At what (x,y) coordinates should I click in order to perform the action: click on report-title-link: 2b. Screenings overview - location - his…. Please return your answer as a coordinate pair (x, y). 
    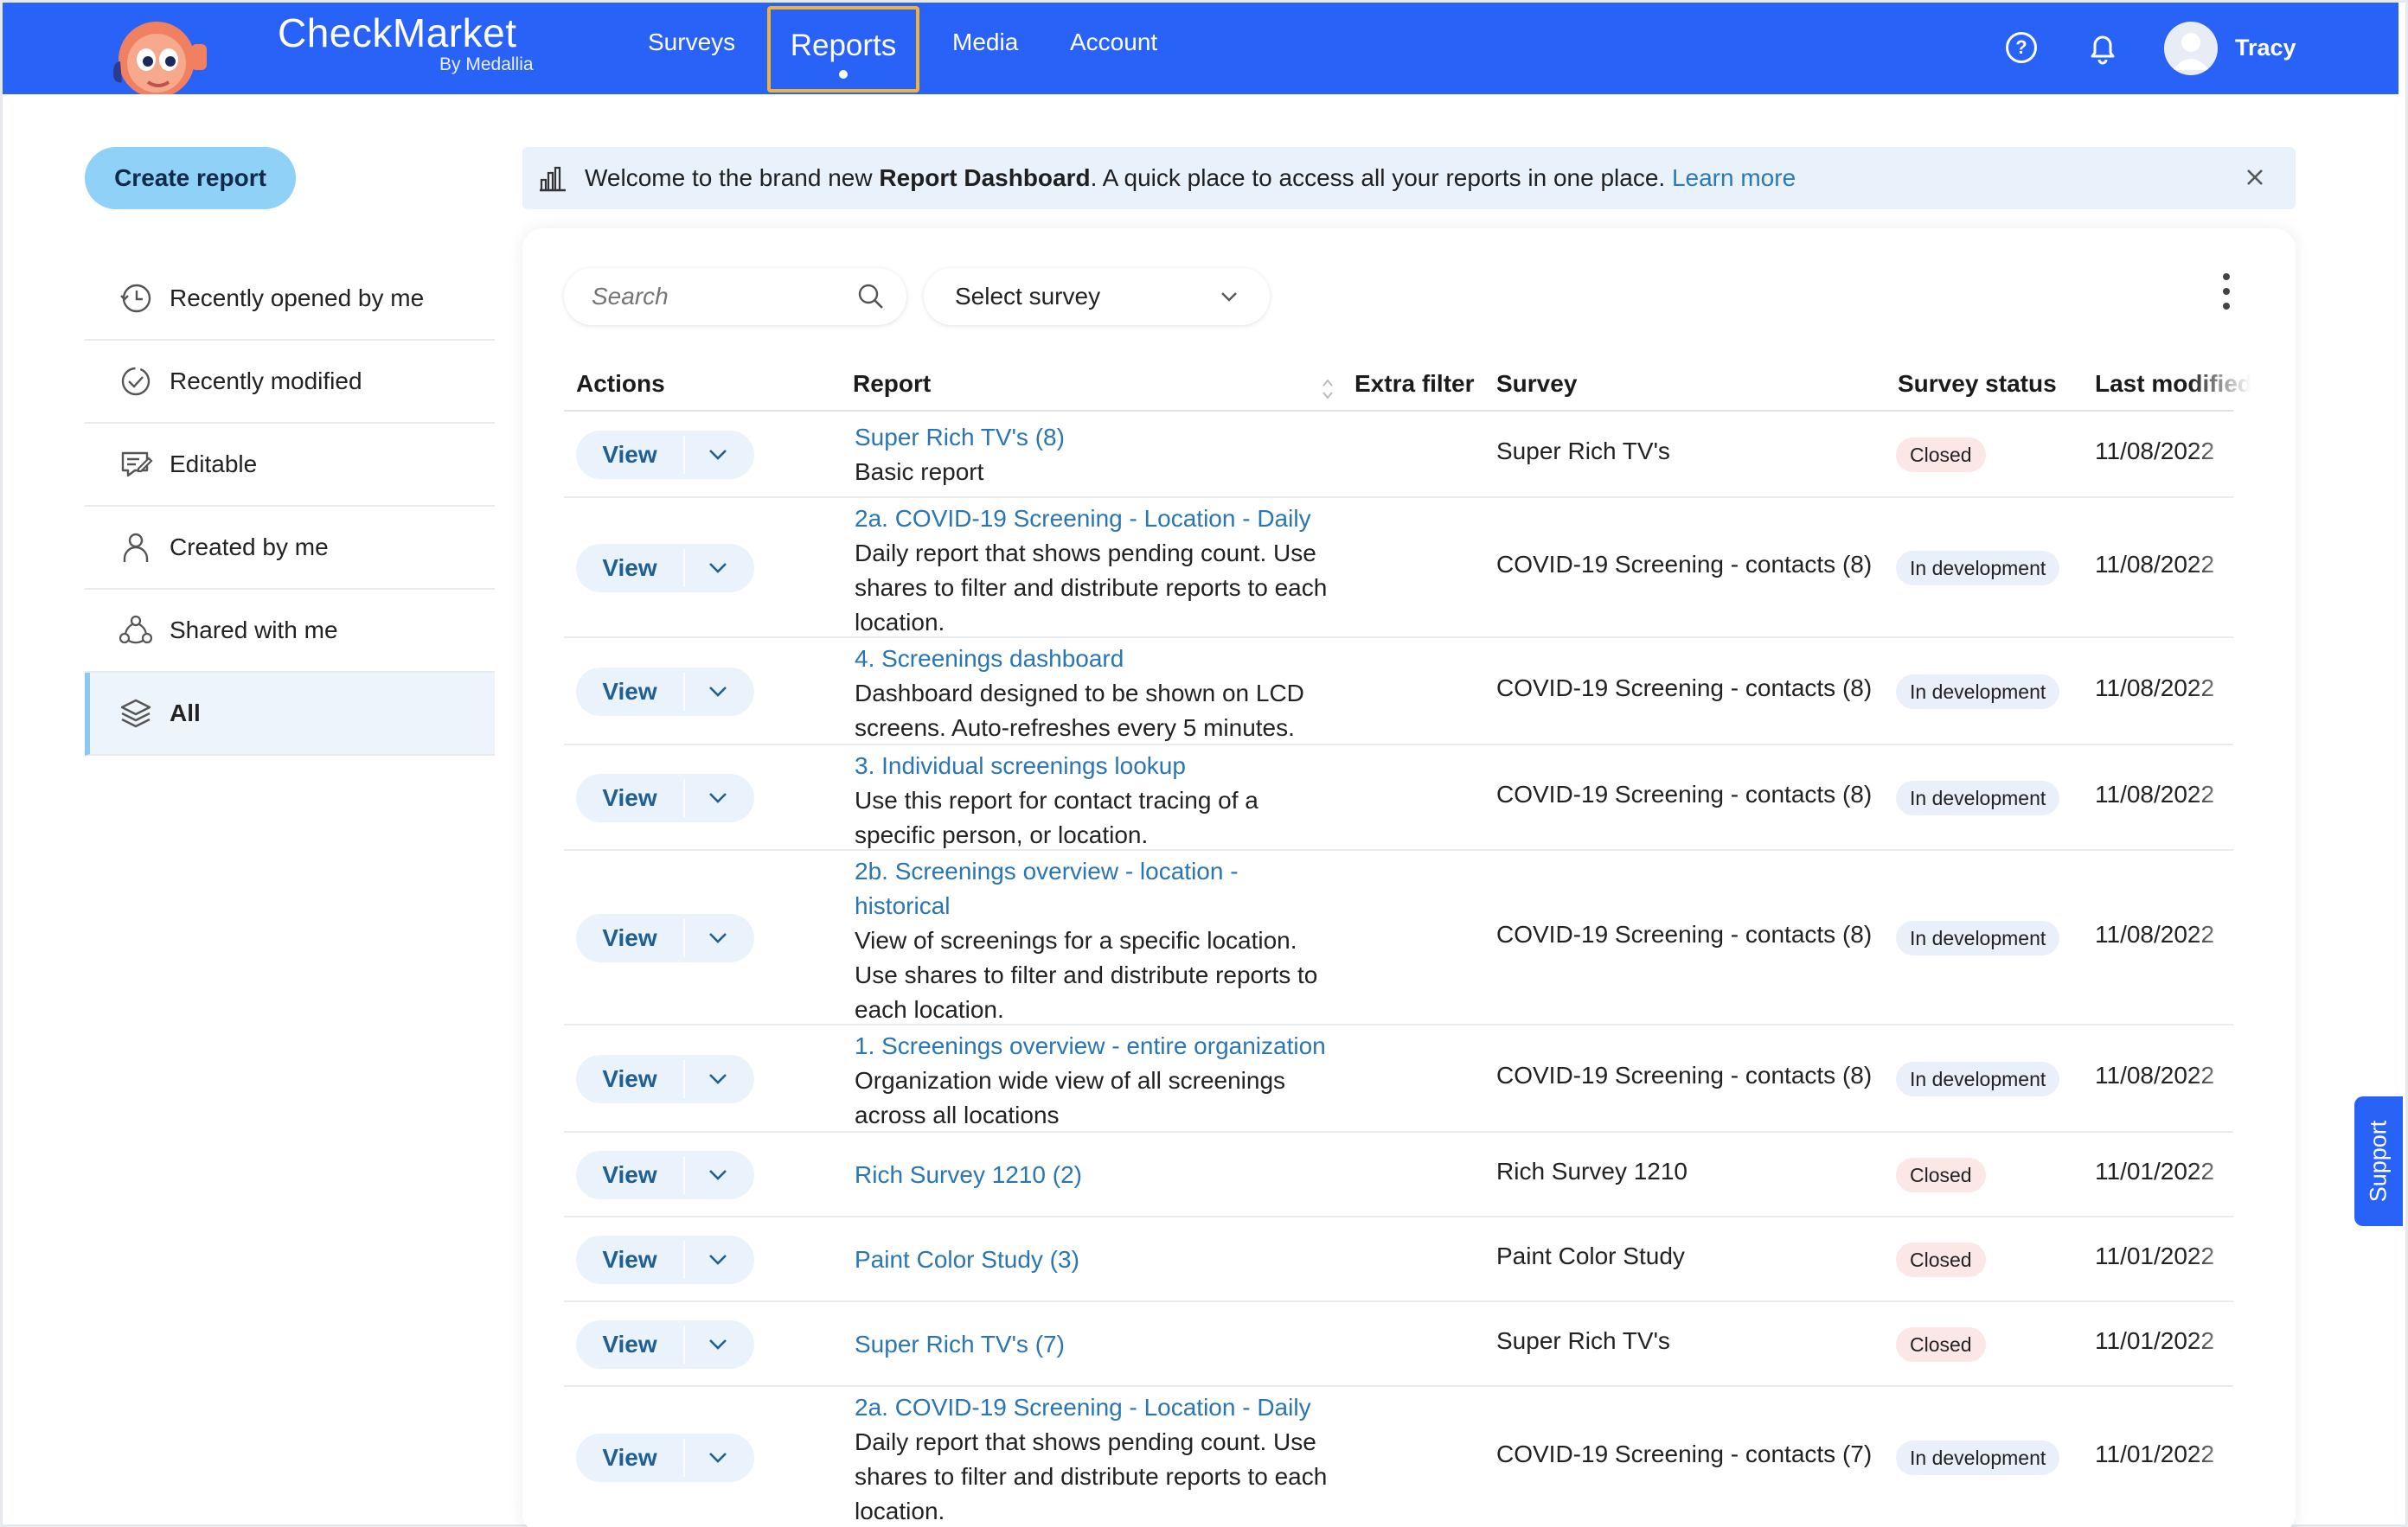
    Looking at the image, I should click on (1097, 888).